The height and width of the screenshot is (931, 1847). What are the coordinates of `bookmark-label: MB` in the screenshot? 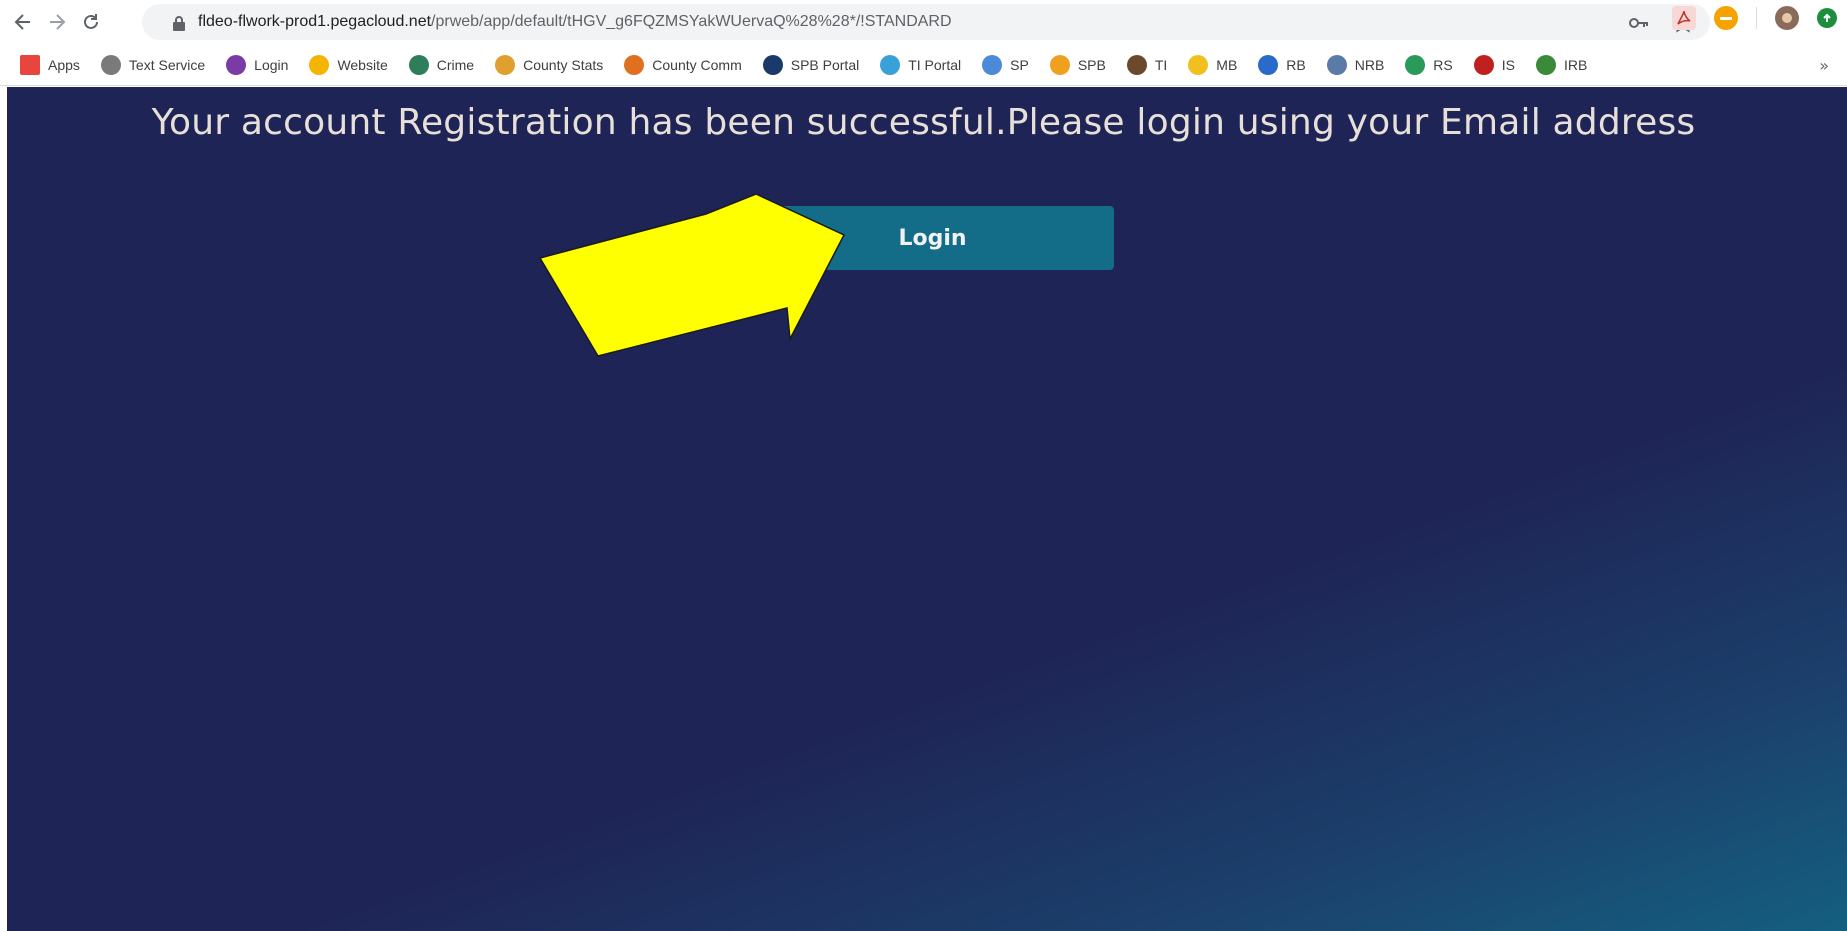 It's located at (1227, 64).